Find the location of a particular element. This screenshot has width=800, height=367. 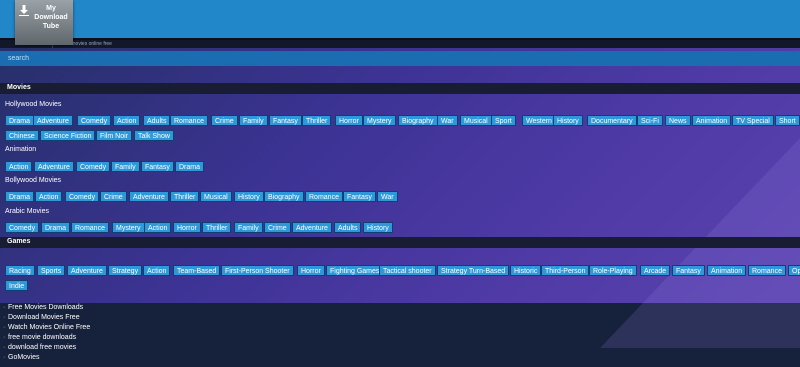

download-arrow-icon is located at coordinates (24, 10).